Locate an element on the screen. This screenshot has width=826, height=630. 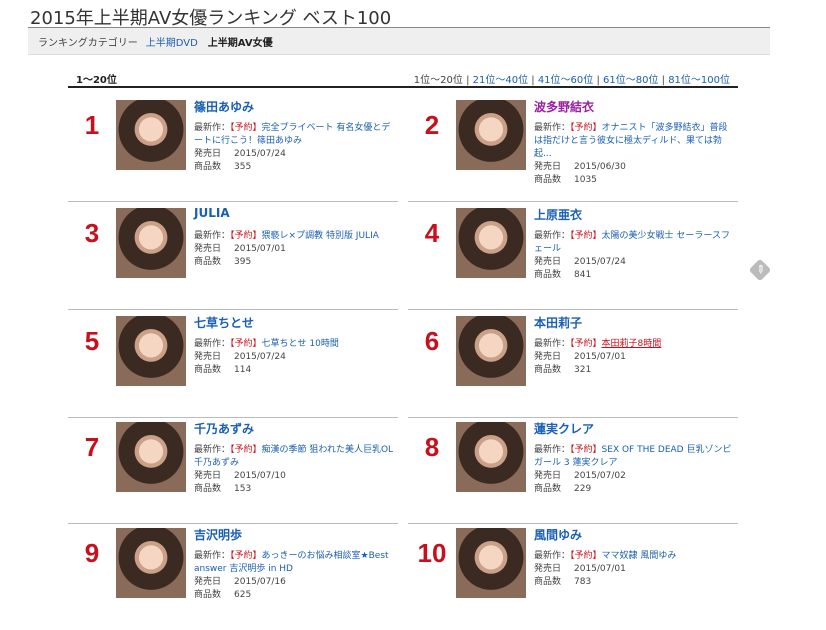
latest-work-link: 猥褻レ×プ調教 特別版 JULIA is located at coordinates (320, 236).